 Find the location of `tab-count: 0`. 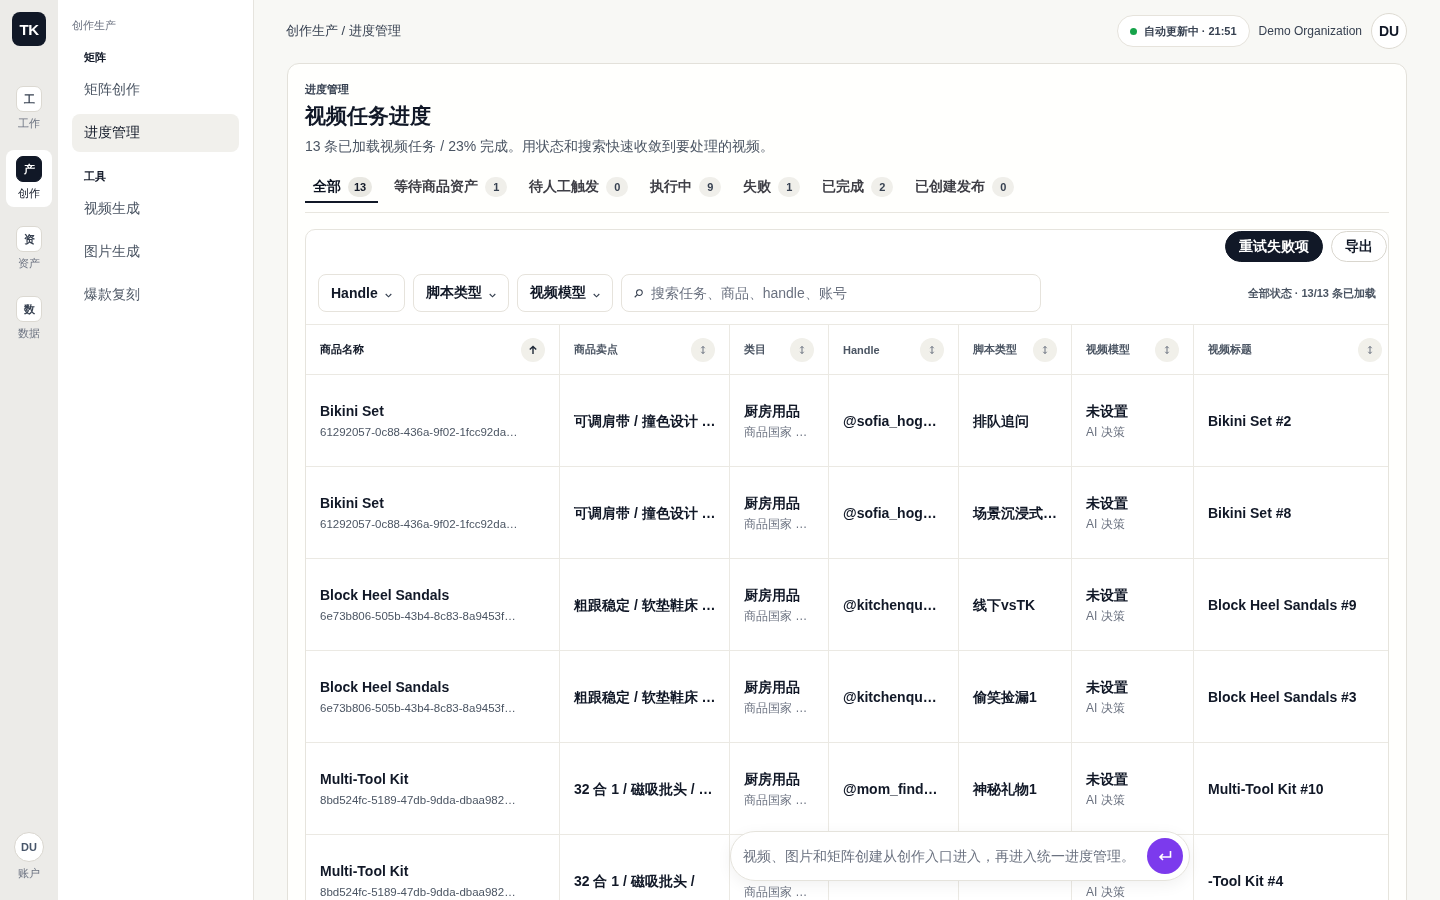

tab-count: 0 is located at coordinates (617, 186).